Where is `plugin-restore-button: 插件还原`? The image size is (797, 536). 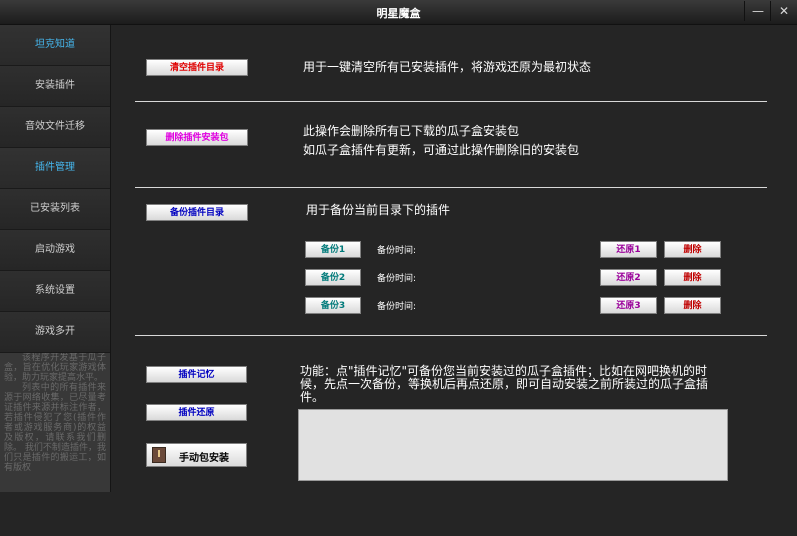 plugin-restore-button: 插件还原 is located at coordinates (196, 412).